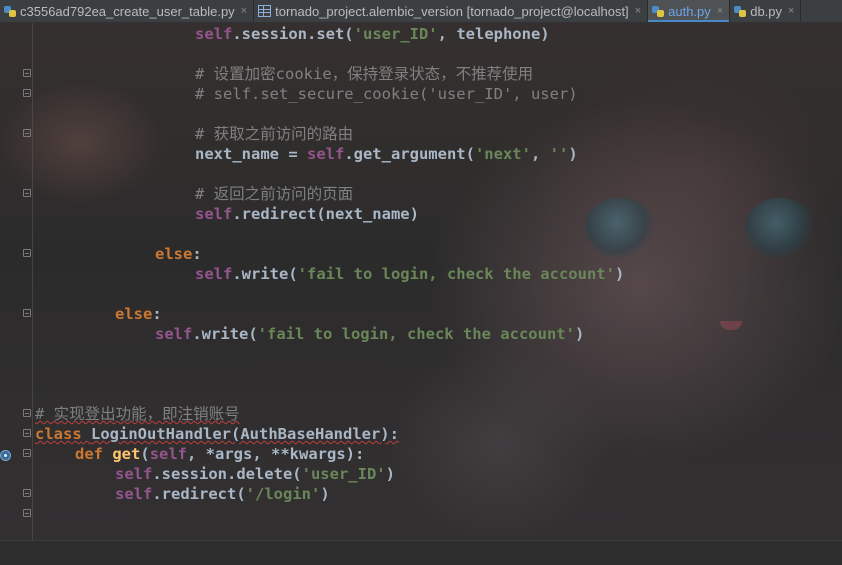 This screenshot has height=565, width=842. I want to click on editor-gutter, so click(17, 281).